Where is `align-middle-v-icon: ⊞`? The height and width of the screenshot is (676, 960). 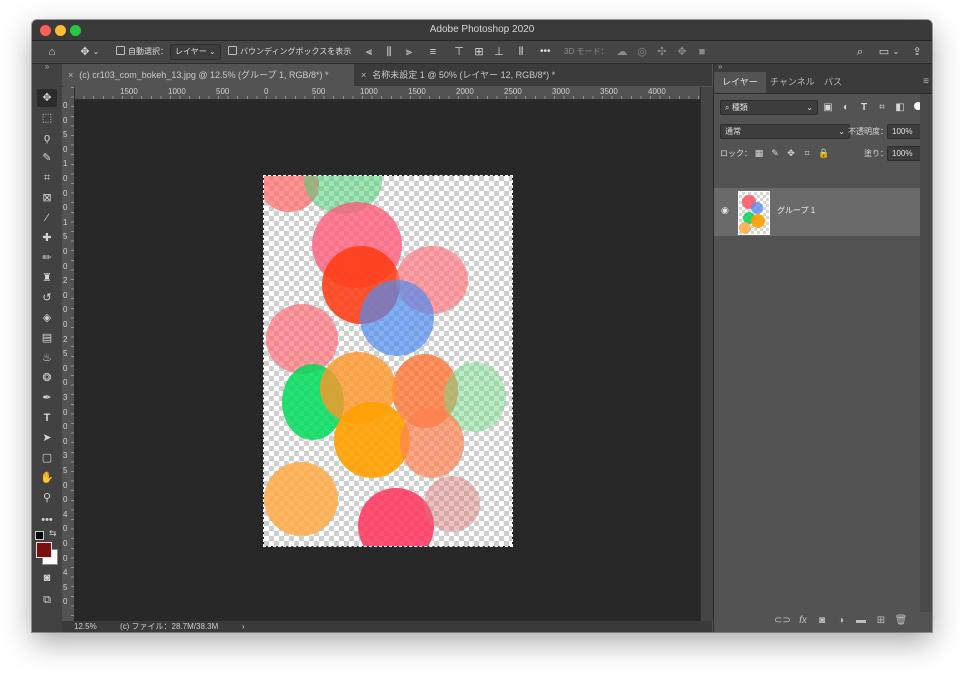
align-middle-v-icon: ⊞ is located at coordinates (479, 52).